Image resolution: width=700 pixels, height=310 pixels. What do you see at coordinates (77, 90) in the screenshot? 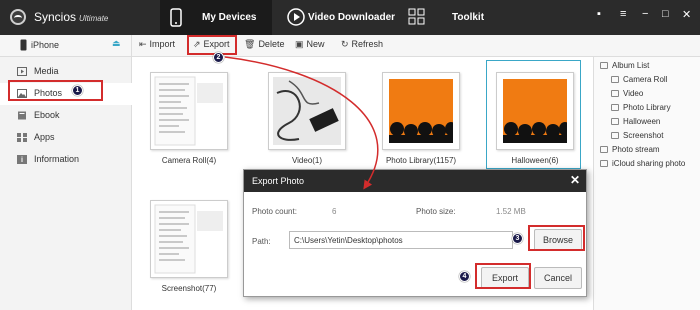
I see `step-badge-1: 1` at bounding box center [77, 90].